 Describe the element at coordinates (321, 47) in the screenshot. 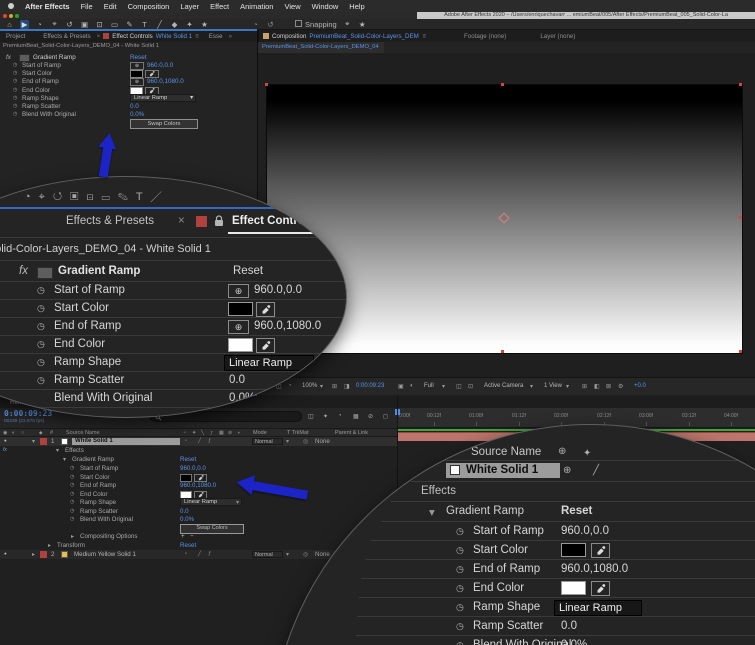

I see `breadcrumb: PremiumBeat_Solid-Color-Layers_DEMO_04` at that location.